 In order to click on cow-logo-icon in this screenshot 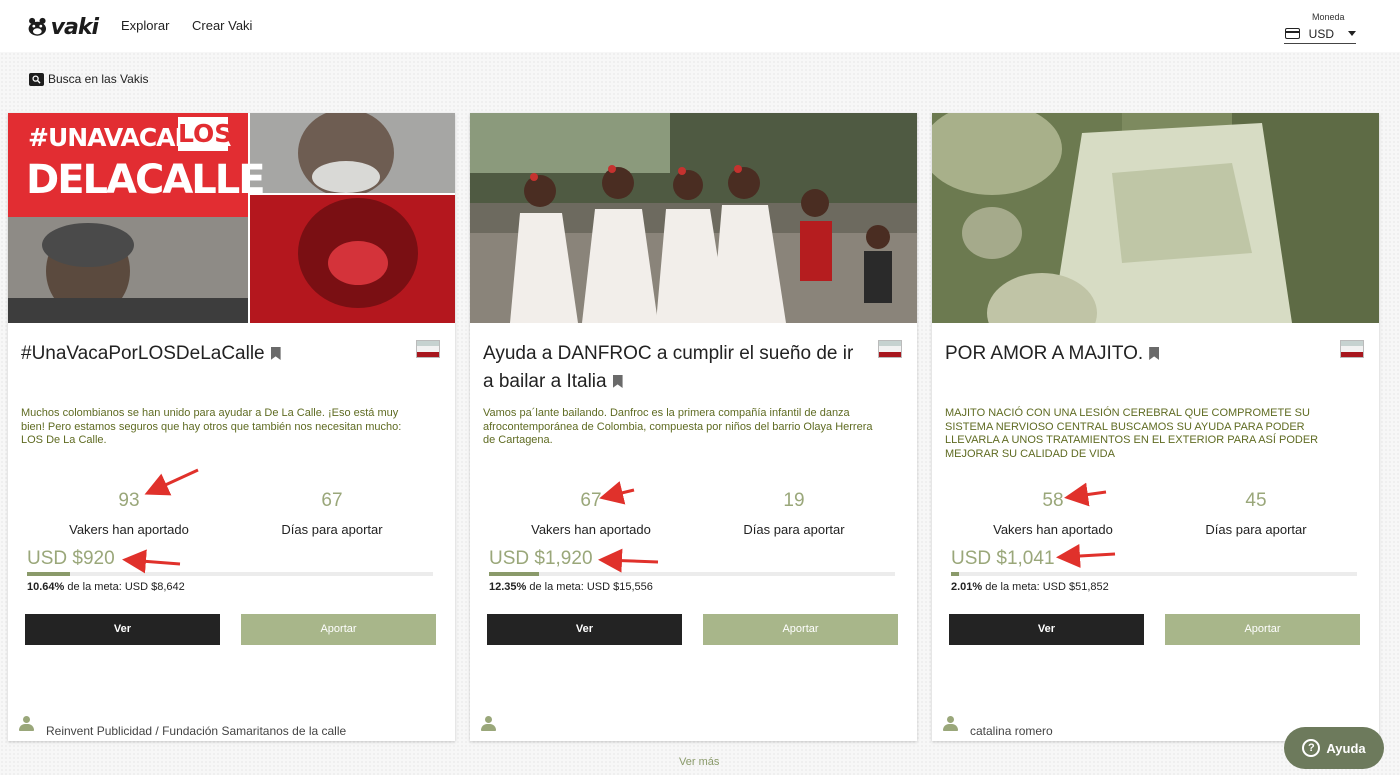, I will do `click(37, 26)`.